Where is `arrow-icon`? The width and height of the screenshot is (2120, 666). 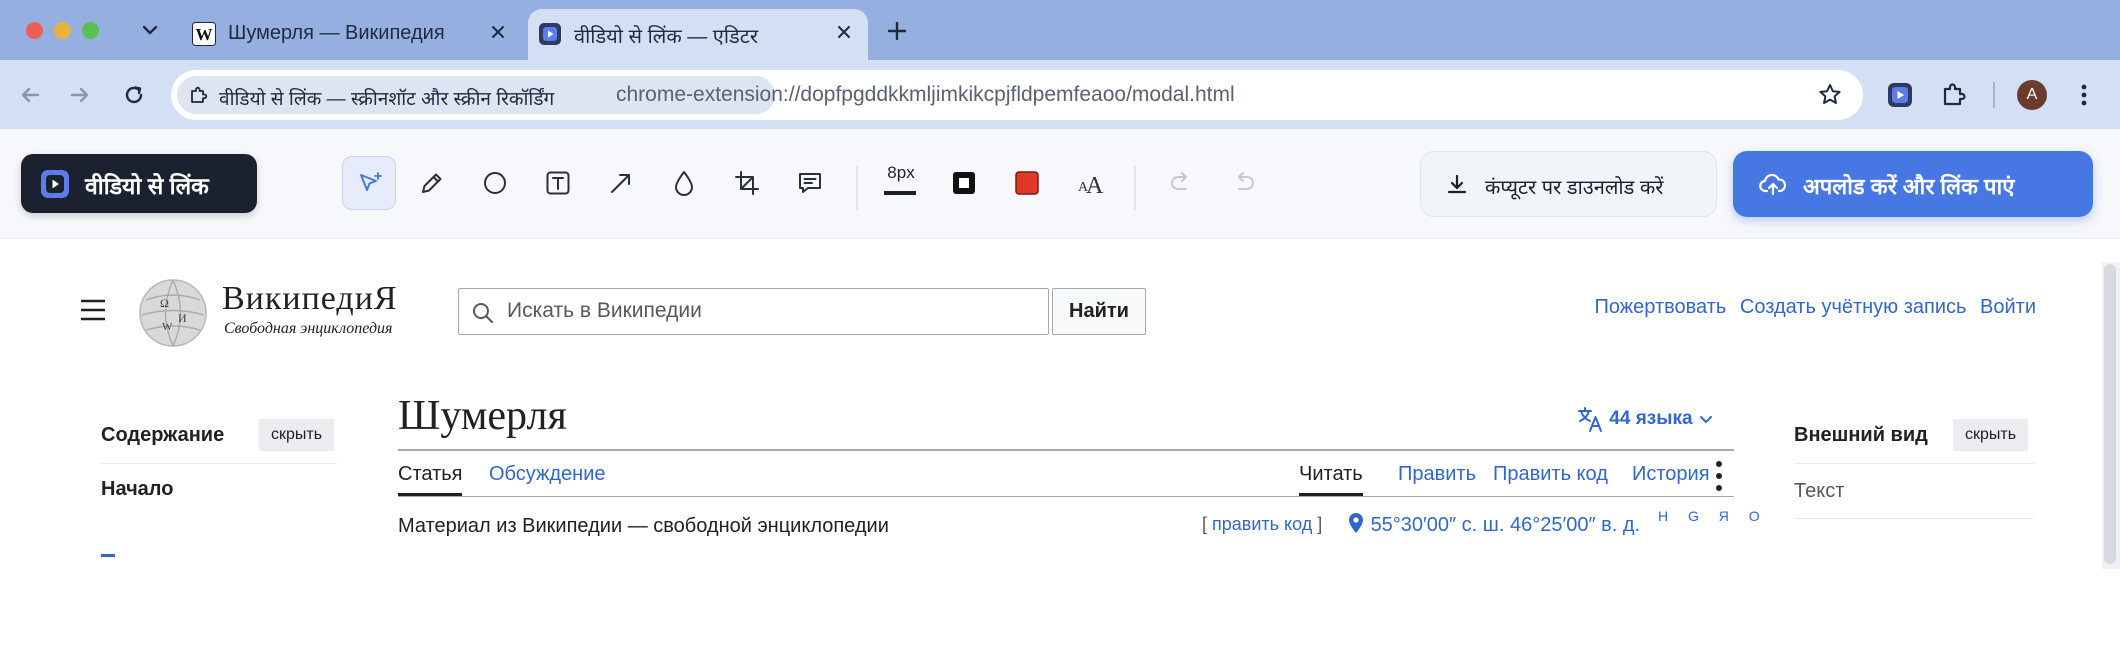
arrow-icon is located at coordinates (620, 183).